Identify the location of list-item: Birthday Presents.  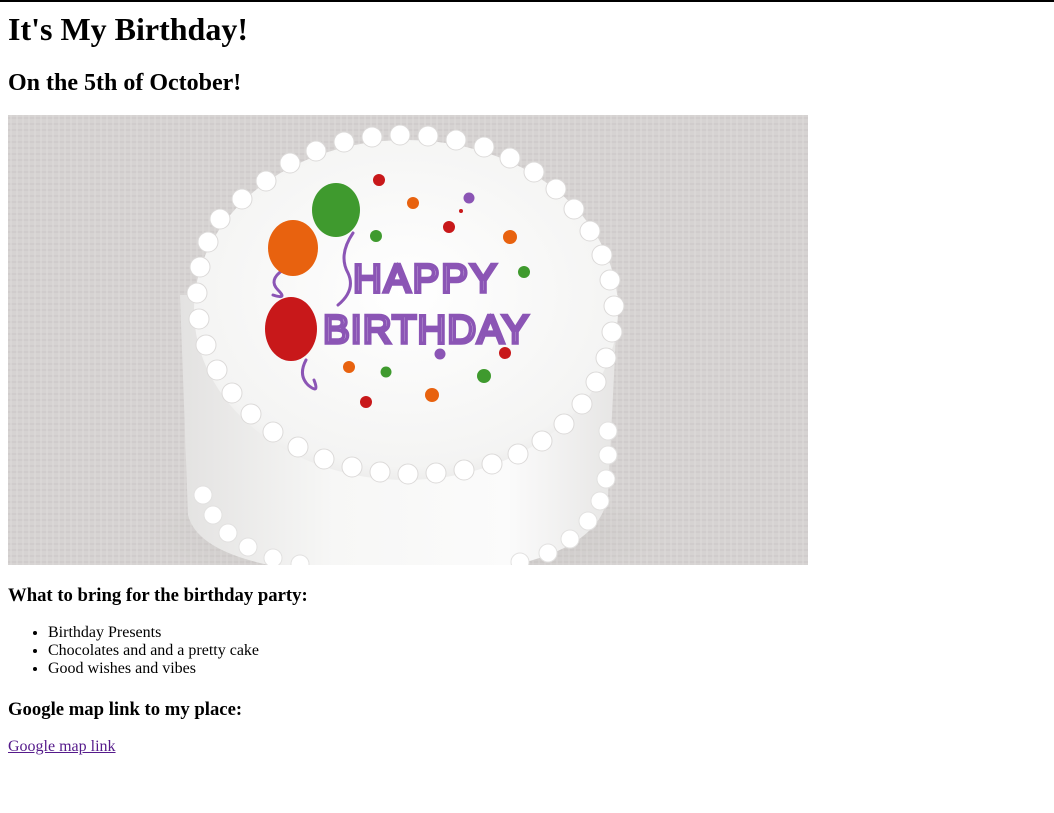
(153, 633).